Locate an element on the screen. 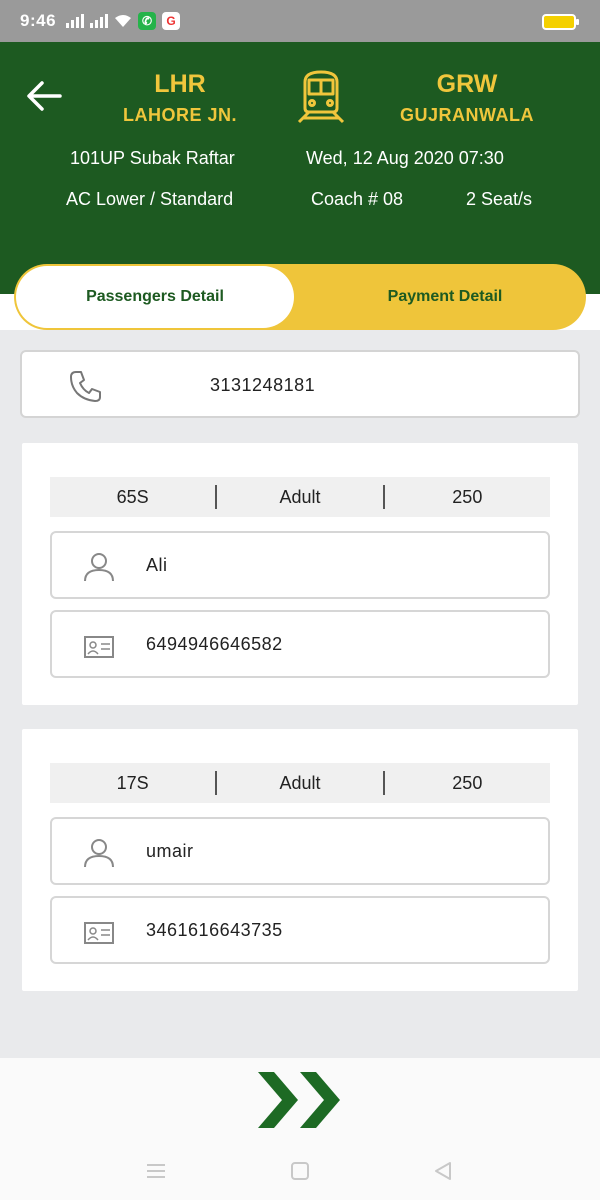  phone-number: 3131248181 is located at coordinates (263, 385).